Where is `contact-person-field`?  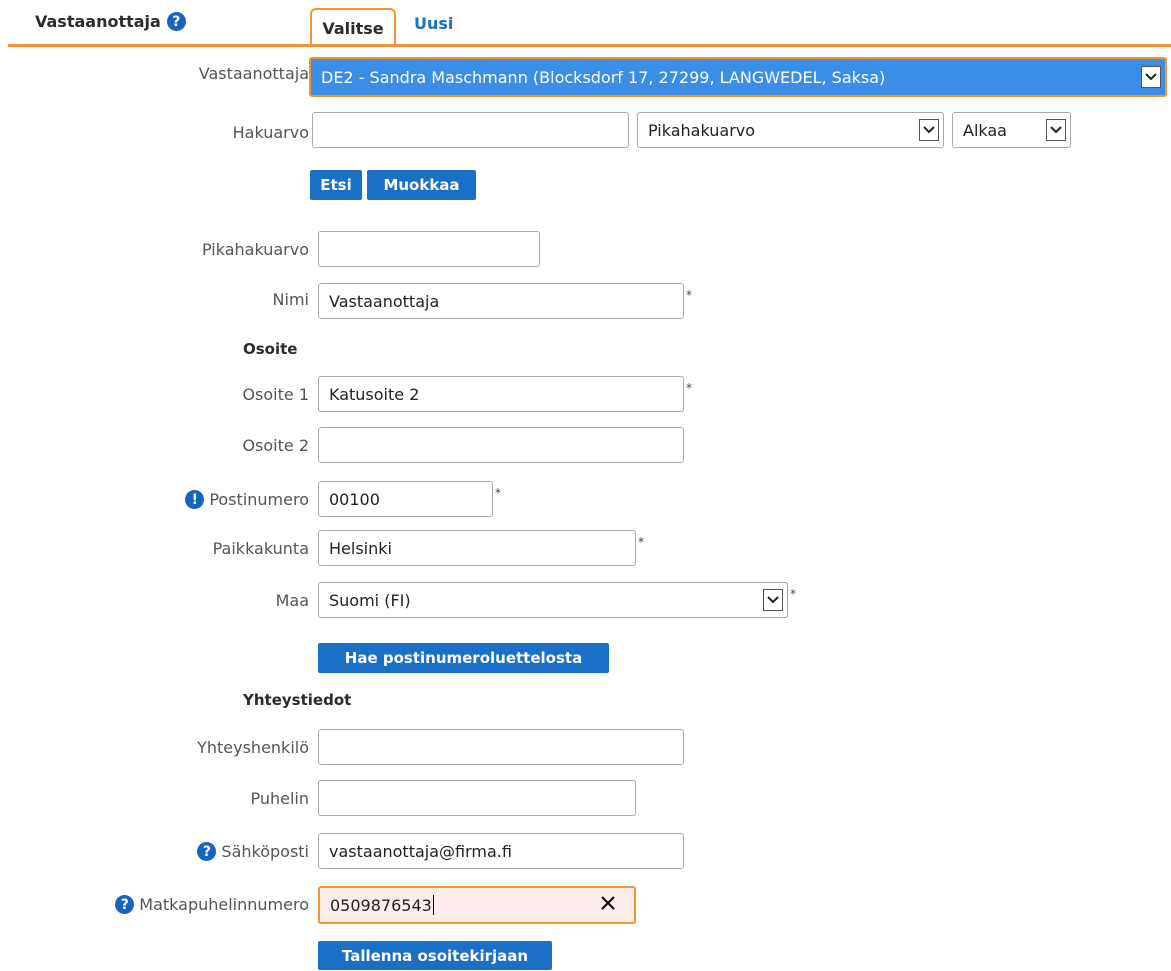 contact-person-field is located at coordinates (501, 747).